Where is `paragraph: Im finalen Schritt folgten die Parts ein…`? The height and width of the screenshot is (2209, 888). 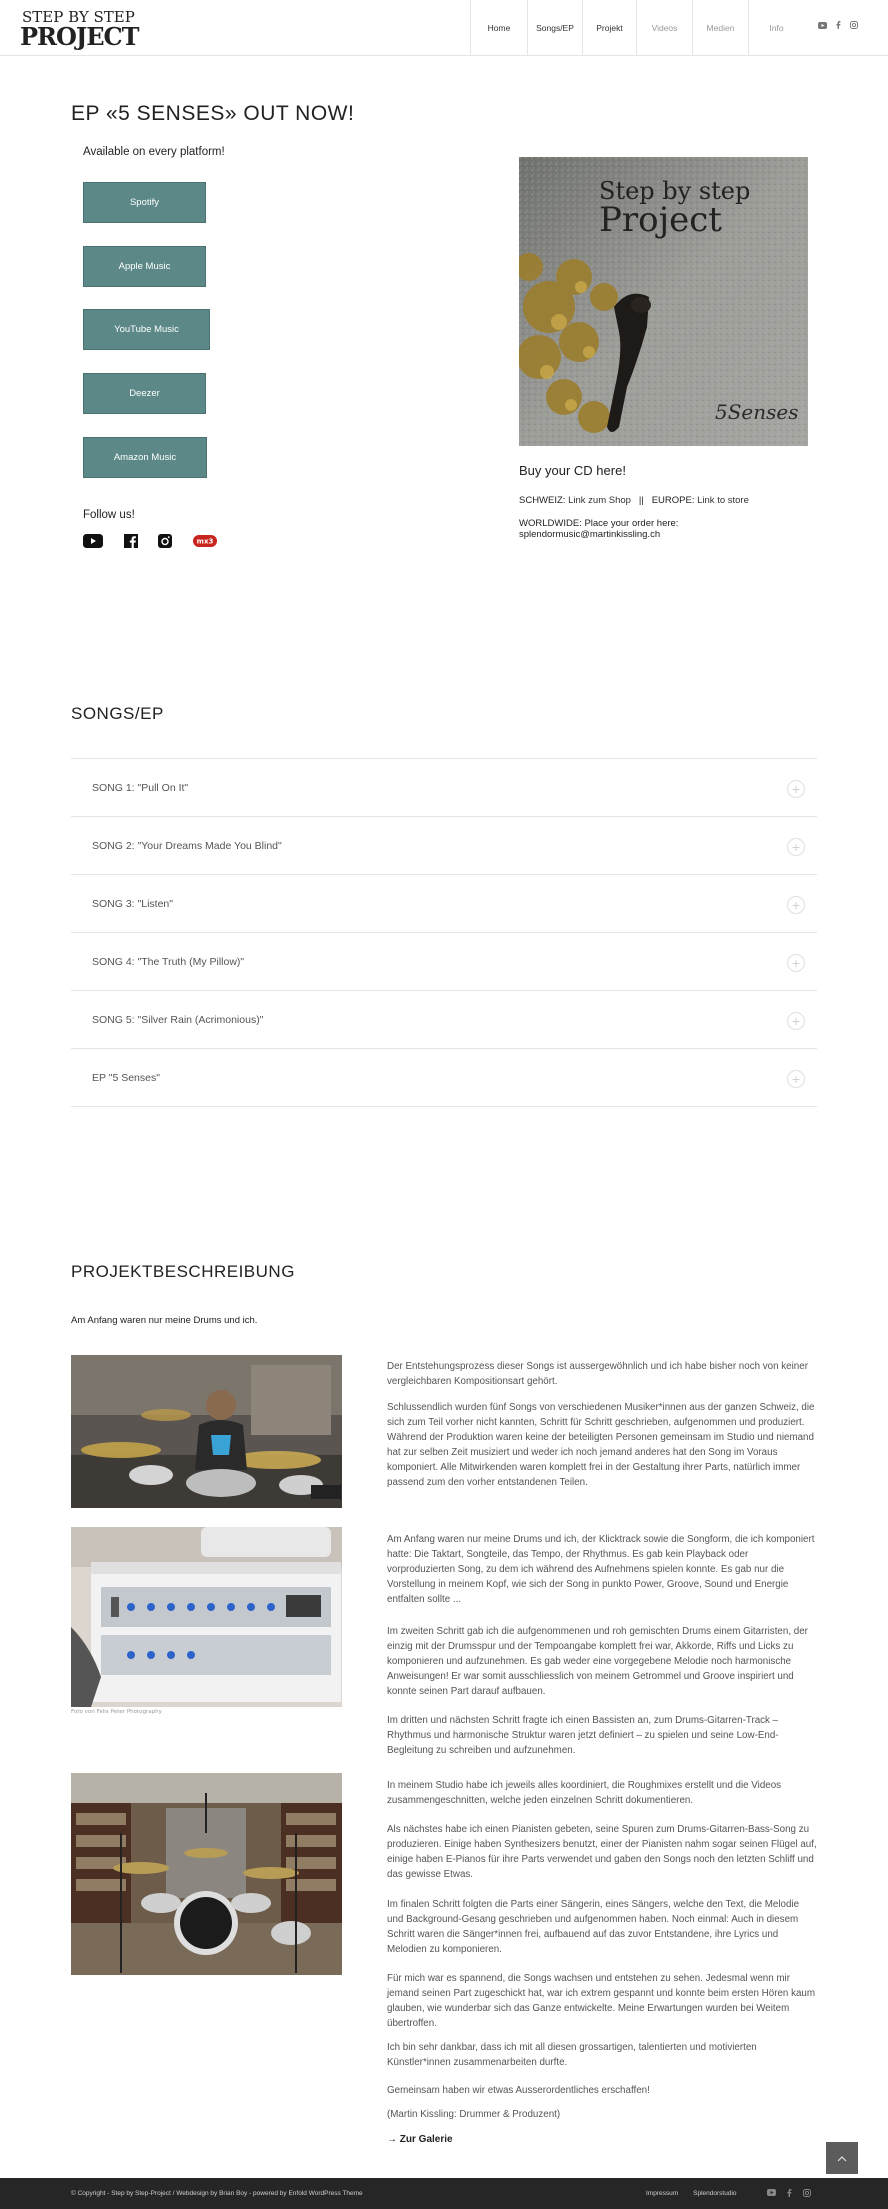
paragraph: Im finalen Schritt folgten die Parts ein… is located at coordinates (593, 1927).